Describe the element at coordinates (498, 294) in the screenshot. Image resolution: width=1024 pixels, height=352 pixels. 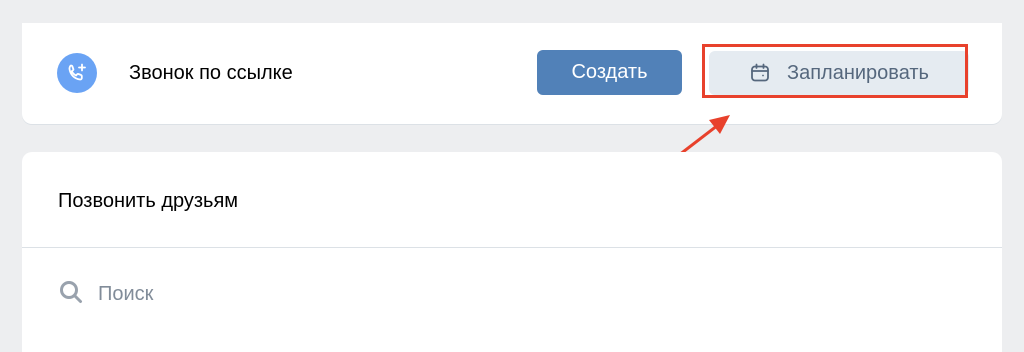
I see `search-input` at that location.